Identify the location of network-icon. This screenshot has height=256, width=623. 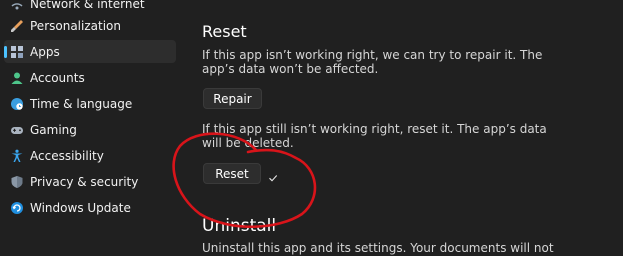
(17, 6).